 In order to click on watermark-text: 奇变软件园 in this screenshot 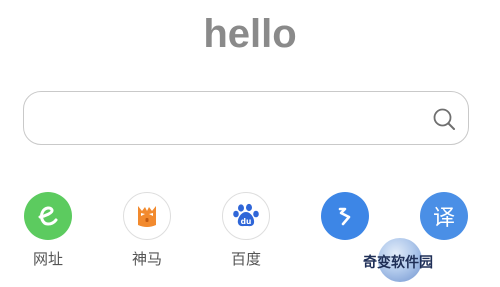, I will do `click(398, 263)`.